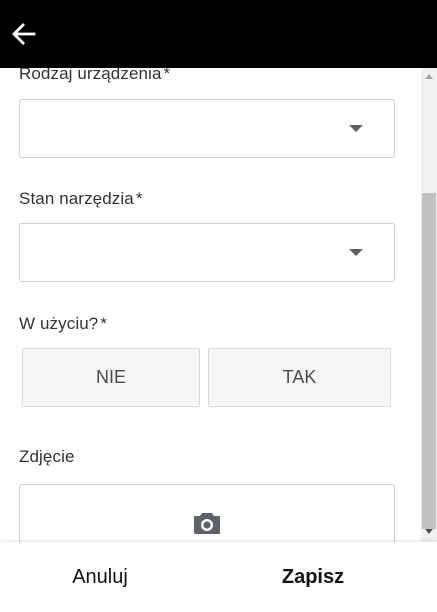 The height and width of the screenshot is (612, 437). I want to click on arrow-left-icon, so click(24, 34).